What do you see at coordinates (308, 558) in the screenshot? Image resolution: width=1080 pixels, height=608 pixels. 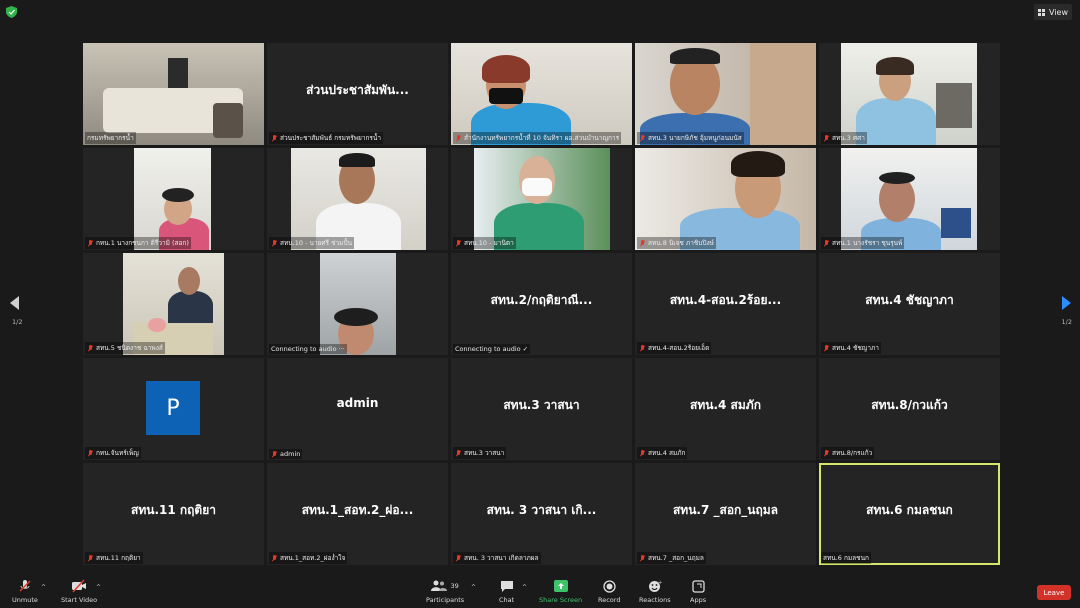 I see `participant-name: สทน.1_สอท.2_ผ่อง่ำใจ` at bounding box center [308, 558].